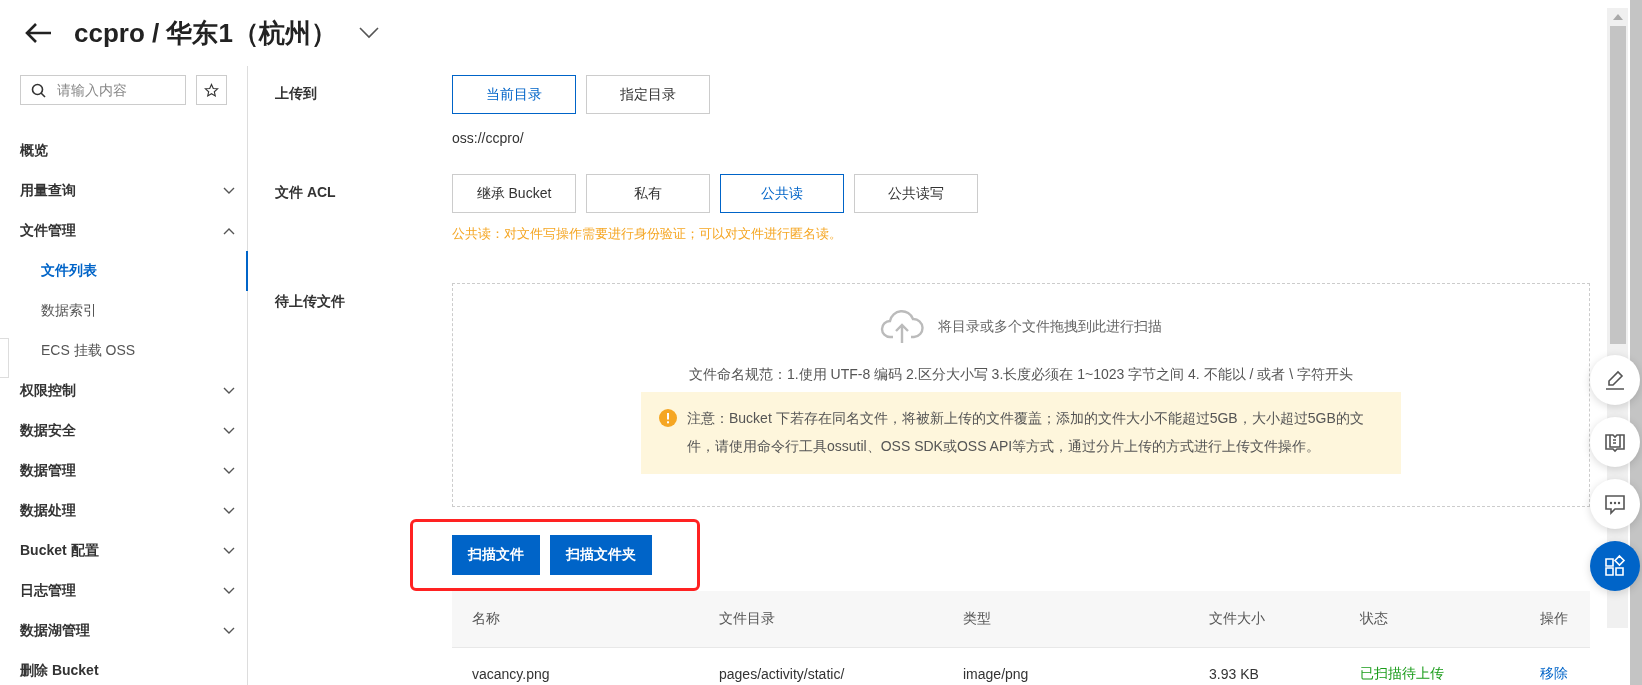  What do you see at coordinates (133, 551) in the screenshot?
I see `sidebar-item: Bucket 配置` at bounding box center [133, 551].